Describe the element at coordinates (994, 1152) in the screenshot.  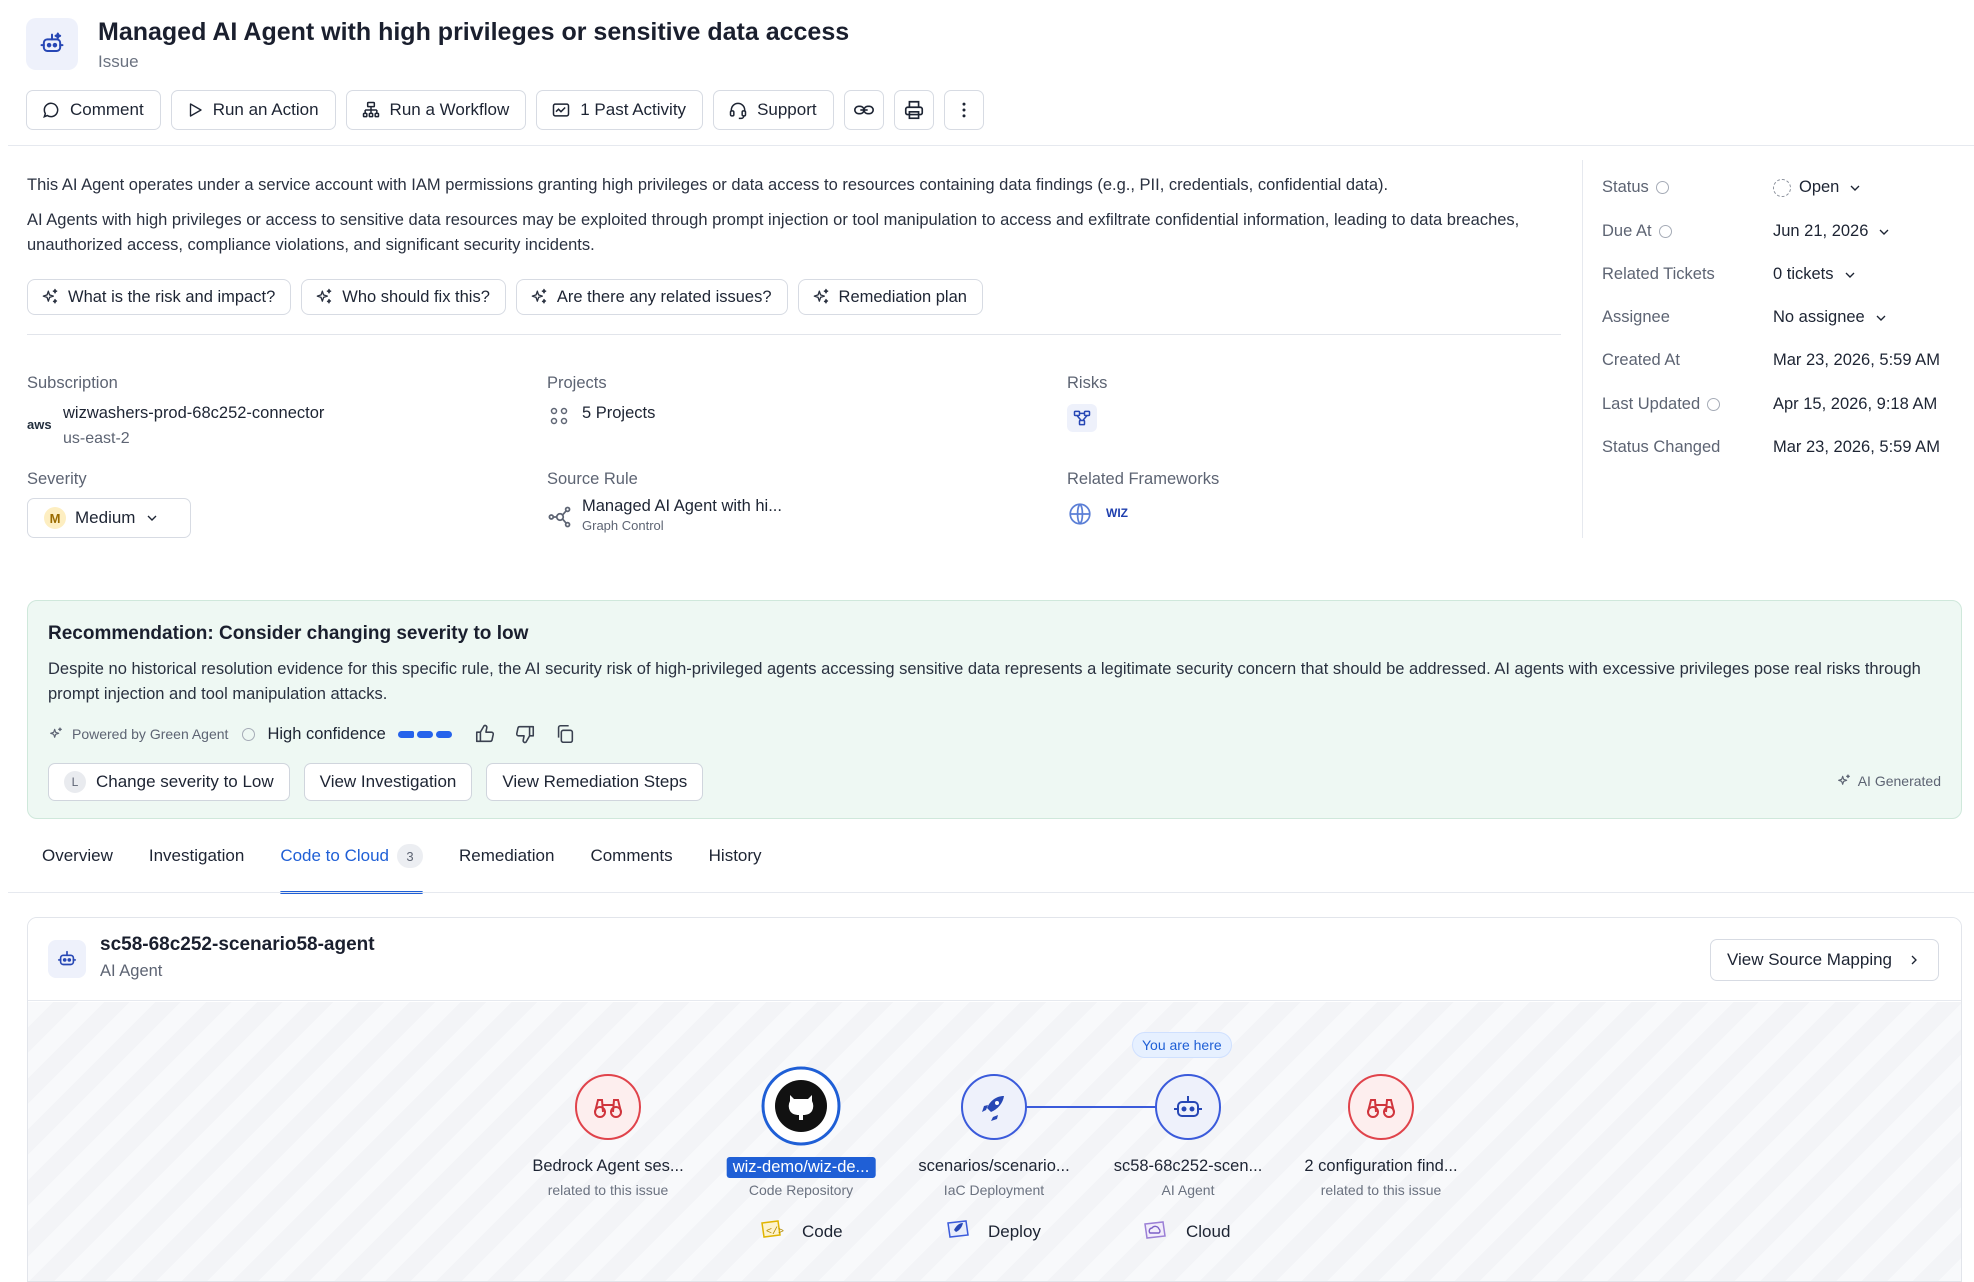
I see `code-to-cloud-flow: </>` at that location.